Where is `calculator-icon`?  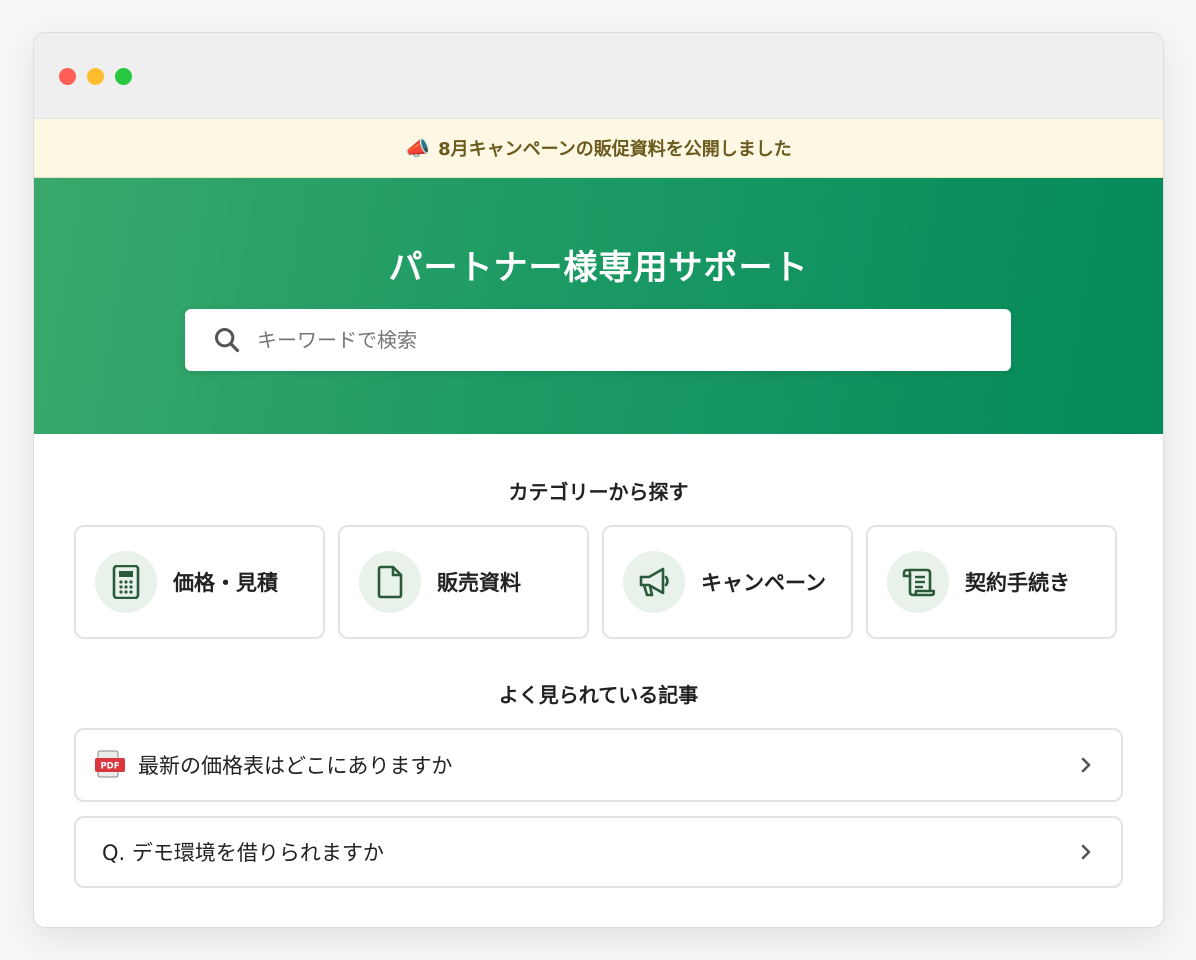 calculator-icon is located at coordinates (126, 582).